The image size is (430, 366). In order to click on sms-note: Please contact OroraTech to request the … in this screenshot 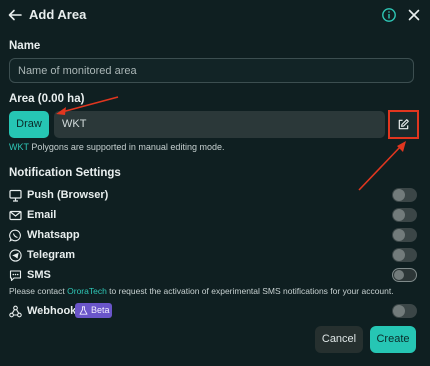, I will do `click(201, 291)`.